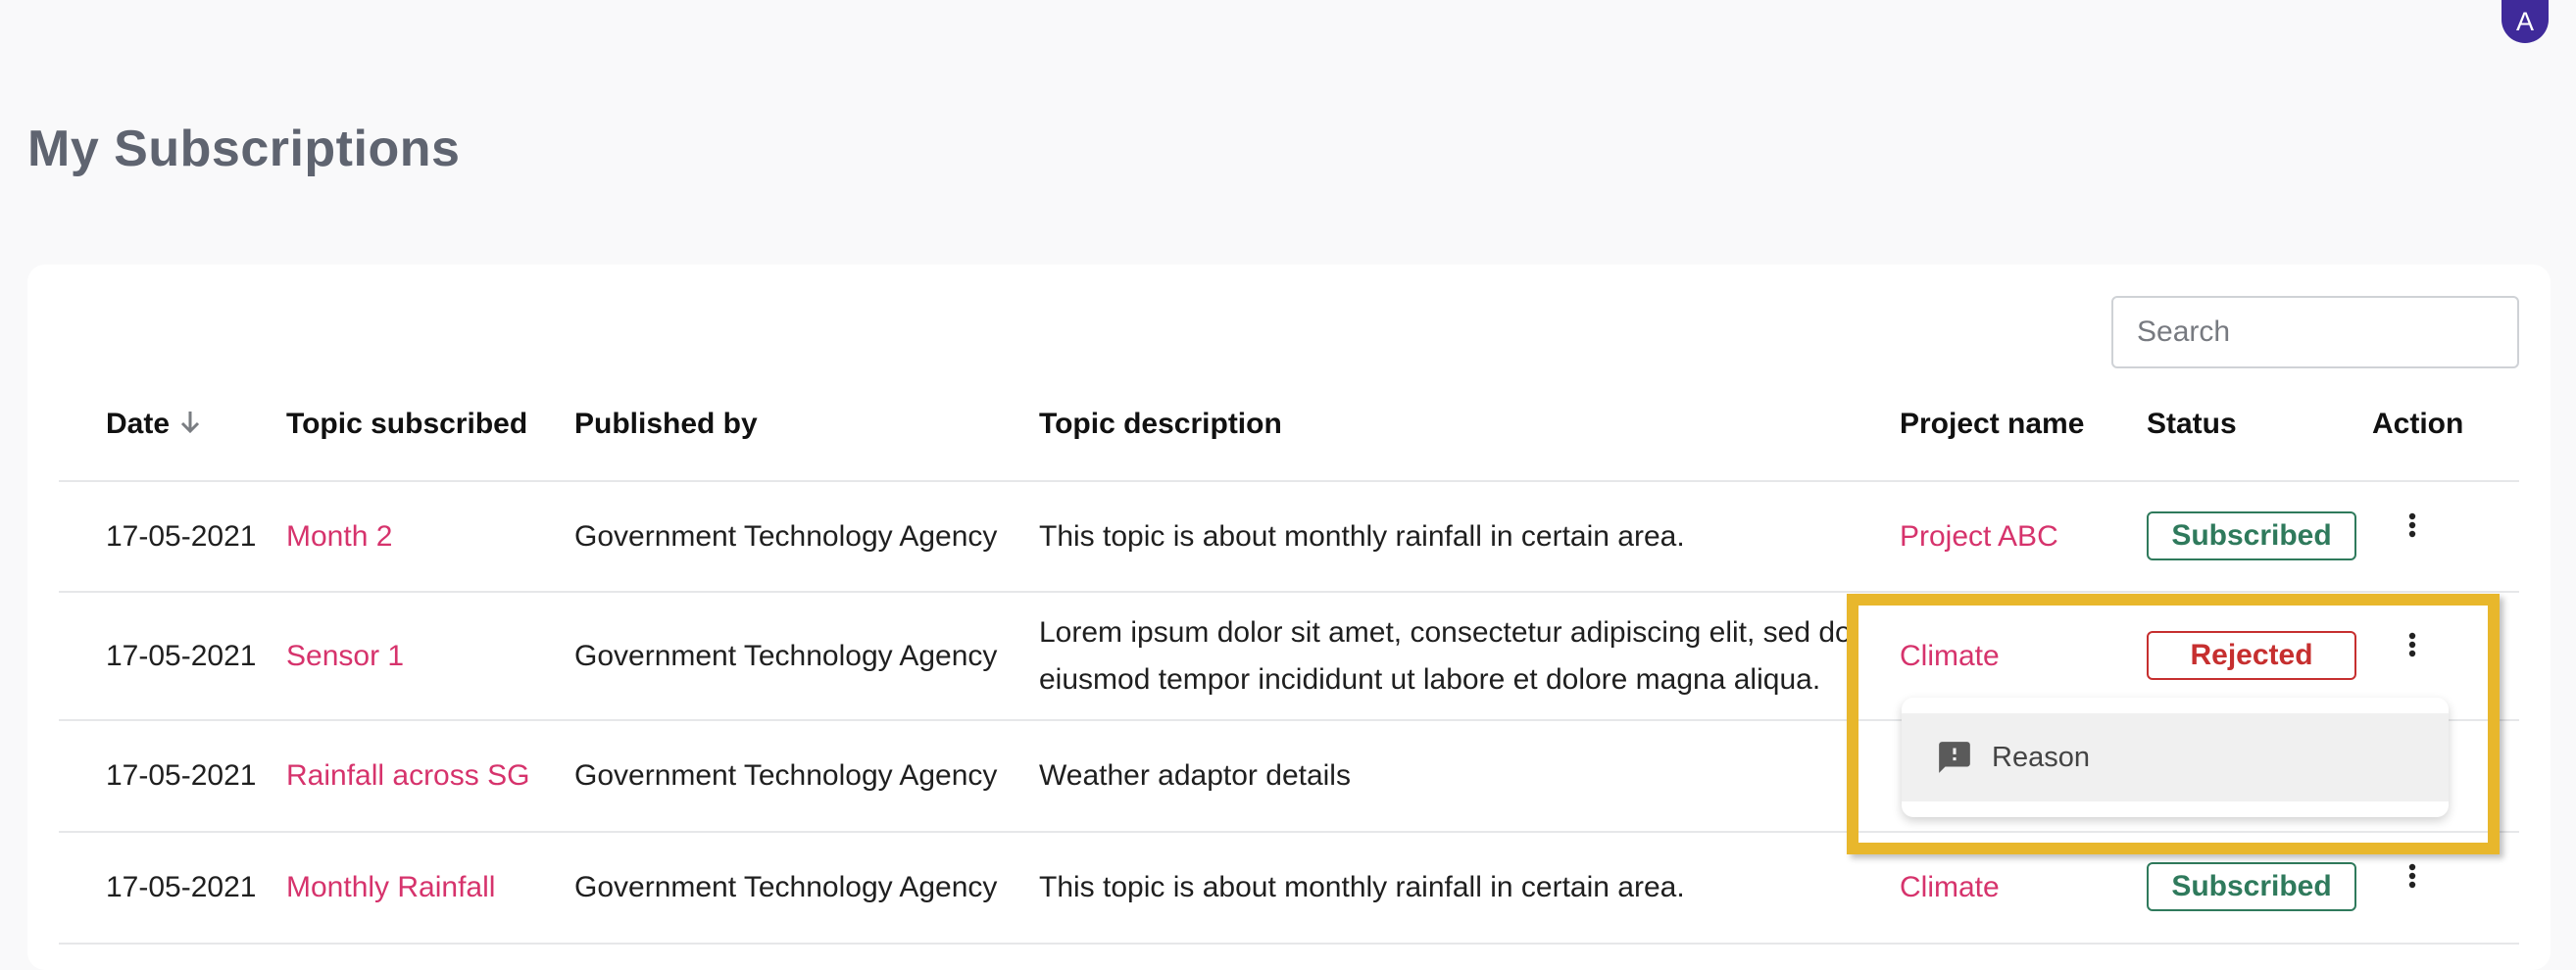 This screenshot has width=2576, height=970. I want to click on row-topic-link: Sensor 1, so click(345, 656).